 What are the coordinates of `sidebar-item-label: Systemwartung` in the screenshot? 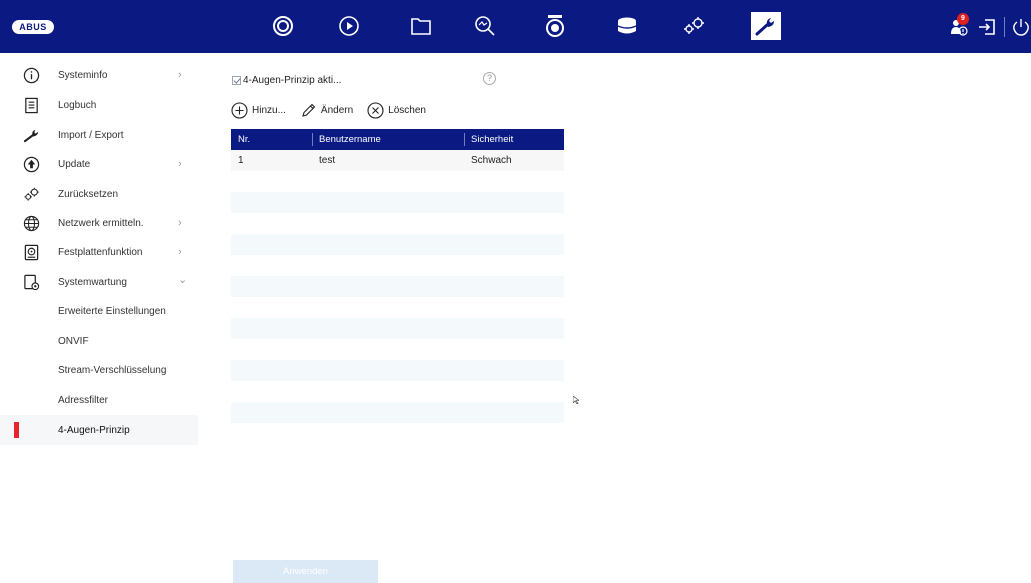 It's located at (92, 282).